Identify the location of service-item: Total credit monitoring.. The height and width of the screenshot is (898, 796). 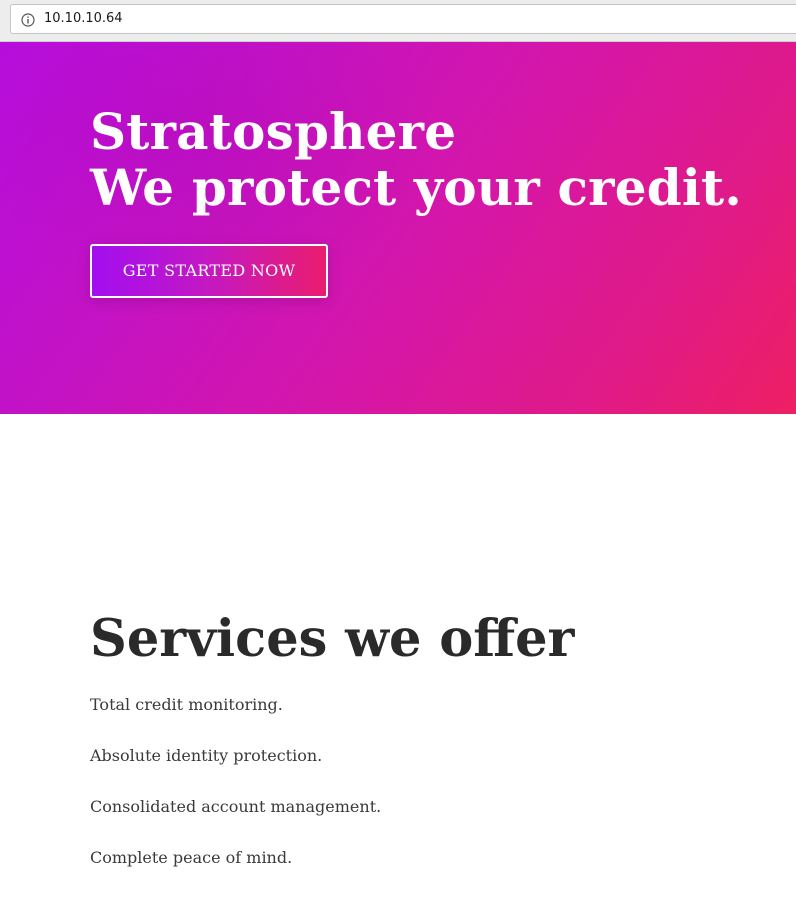
(186, 704).